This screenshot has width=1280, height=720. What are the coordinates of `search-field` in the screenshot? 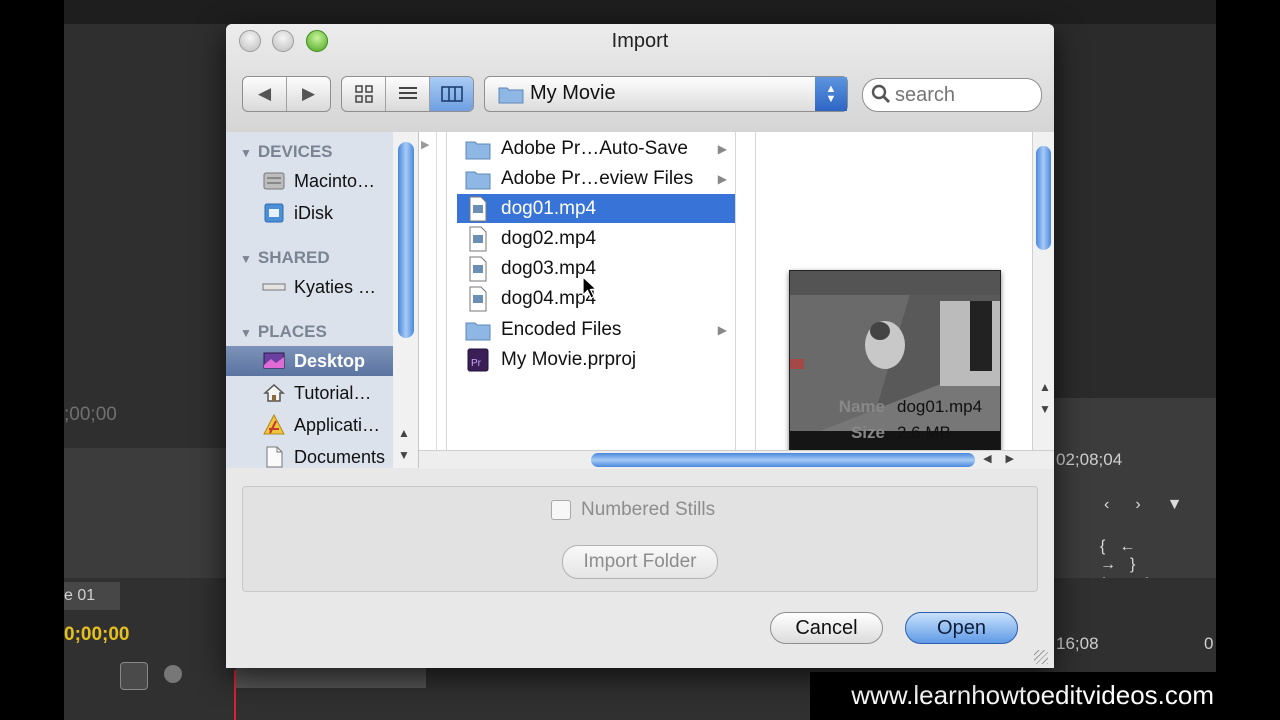 It's located at (952, 95).